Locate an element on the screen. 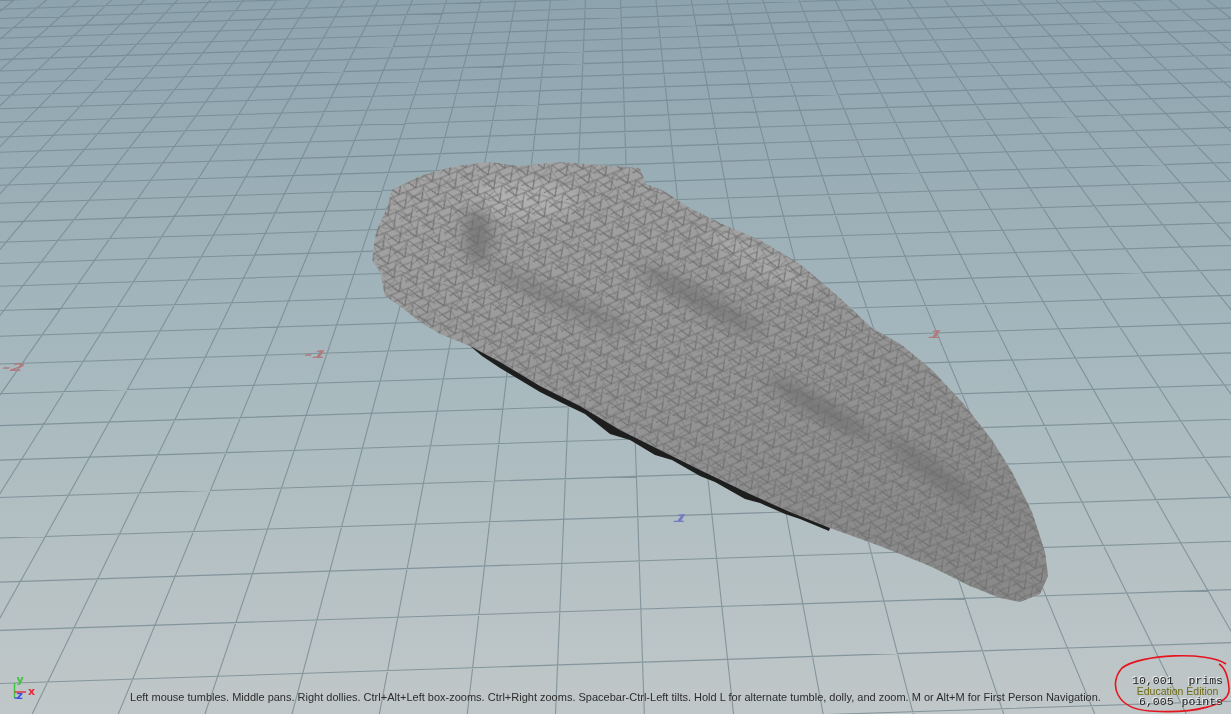  stat-unit: points is located at coordinates (1202, 701).